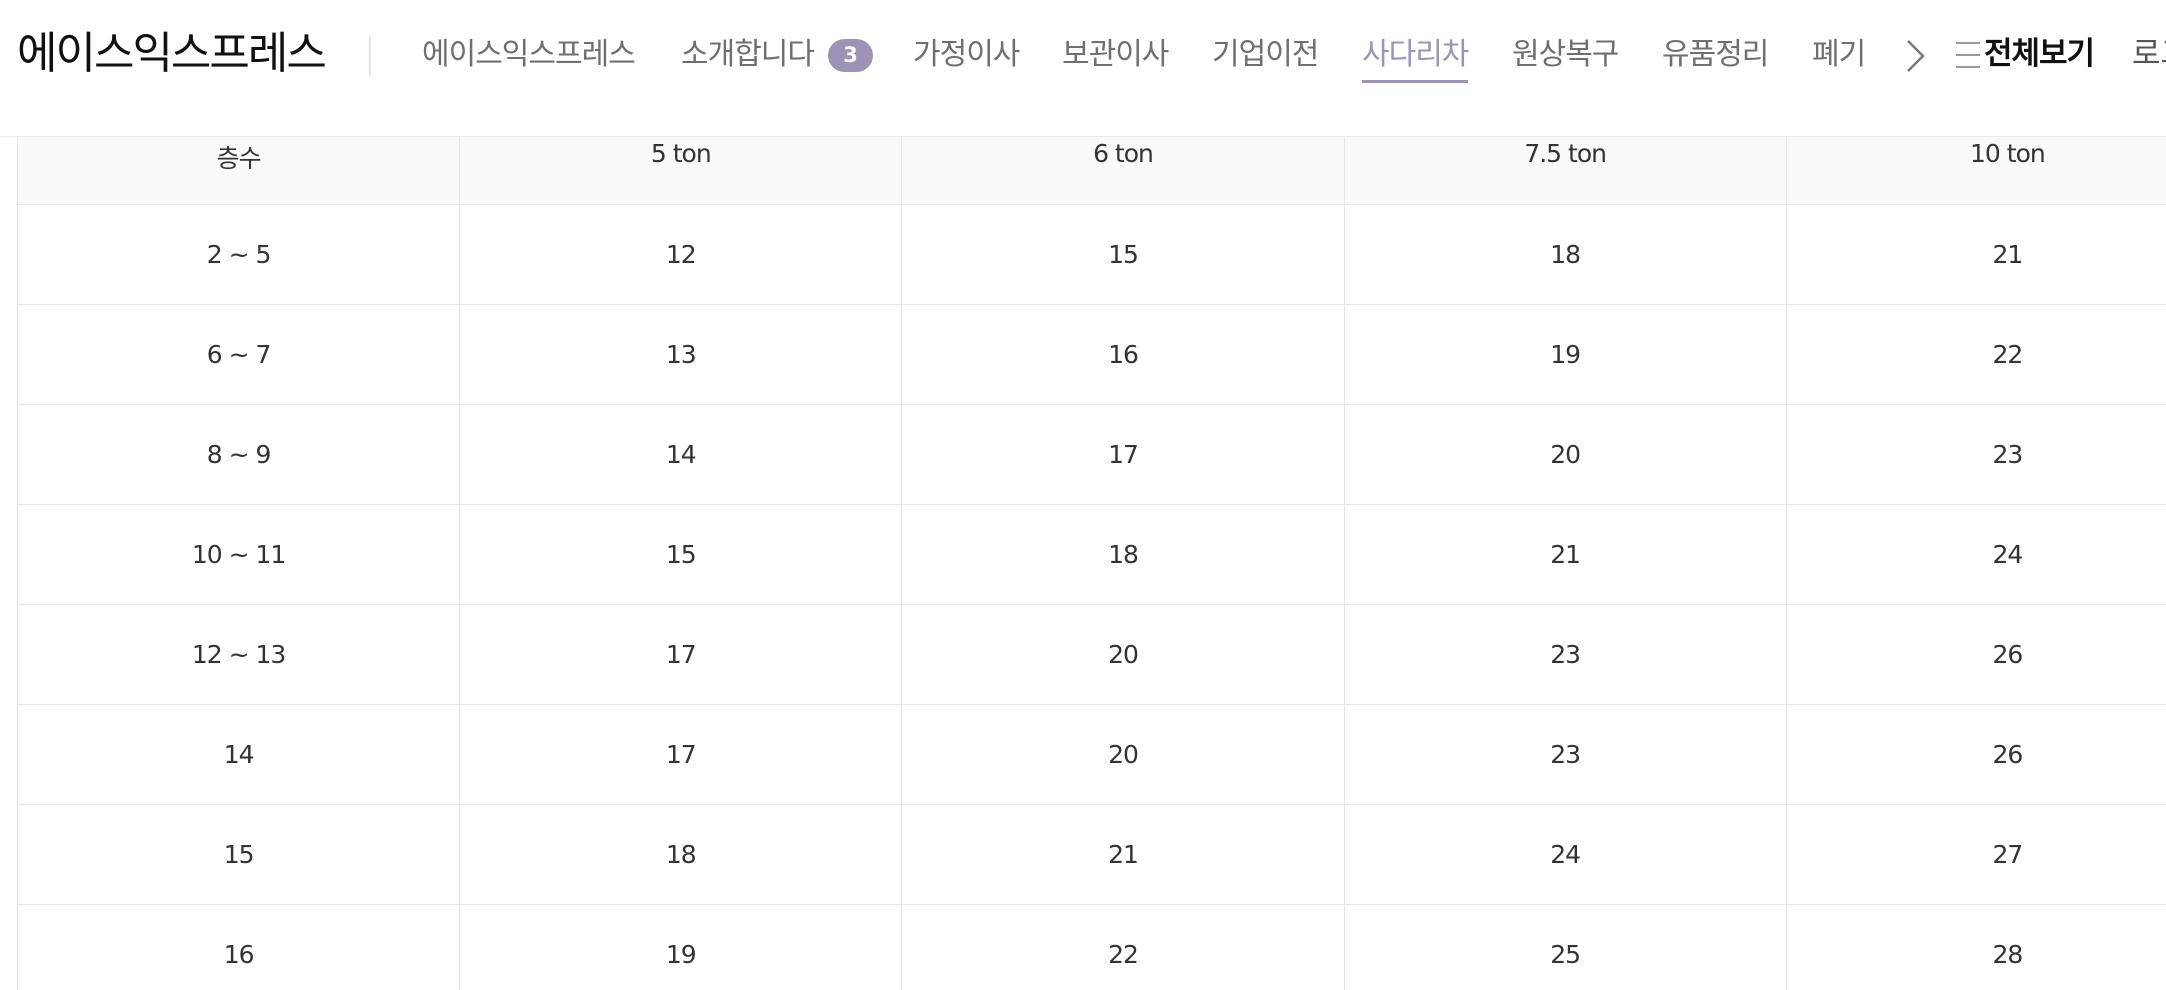 The width and height of the screenshot is (2166, 990). What do you see at coordinates (1839, 59) in the screenshot?
I see `nav-item-disposal: 폐기` at bounding box center [1839, 59].